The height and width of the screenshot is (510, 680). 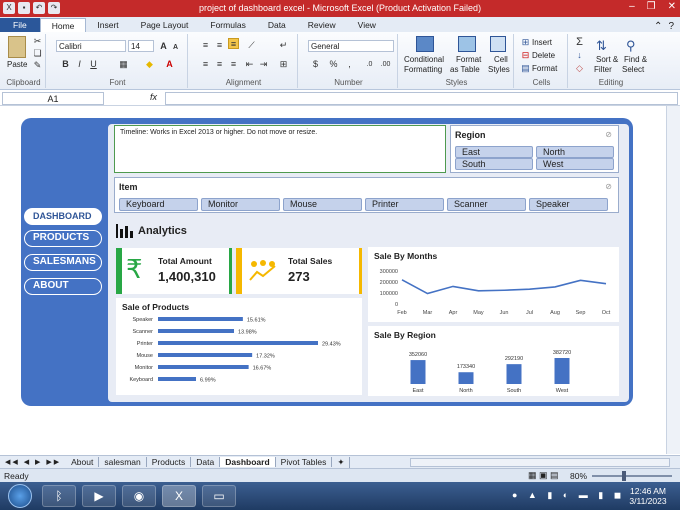 I want to click on font-color-icon: A, so click(x=169, y=64).